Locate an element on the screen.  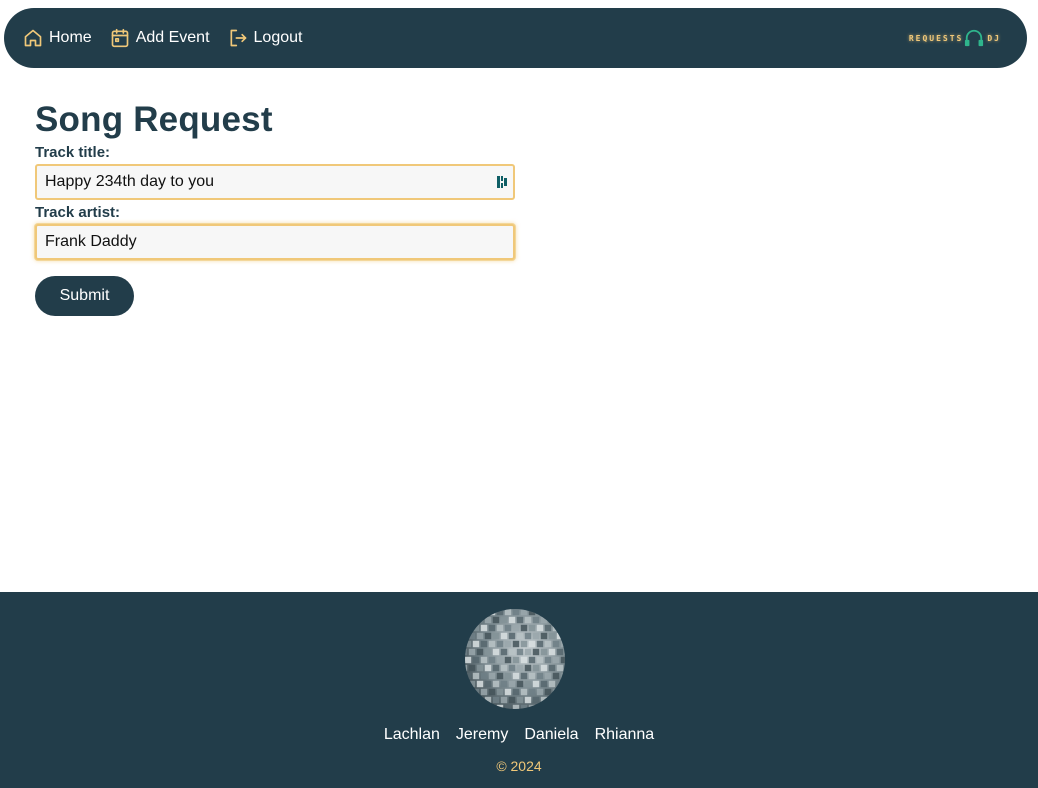
team-name: Rhianna is located at coordinates (624, 734).